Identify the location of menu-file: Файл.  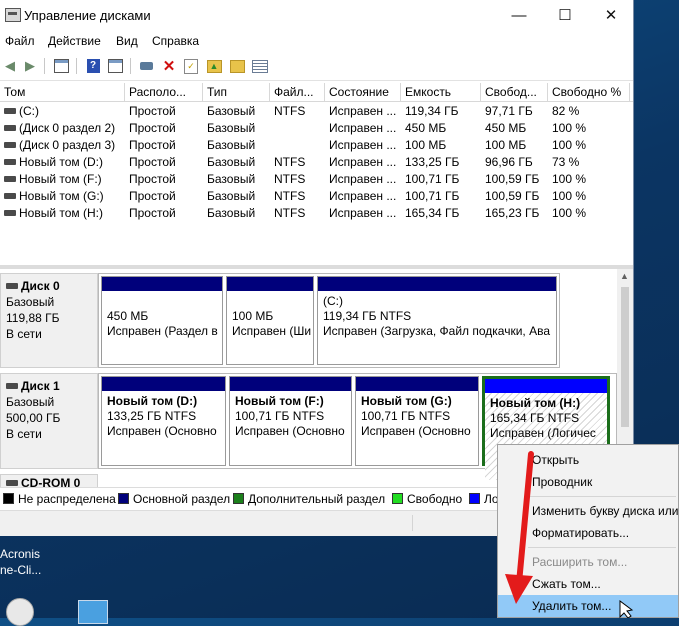
(20, 41).